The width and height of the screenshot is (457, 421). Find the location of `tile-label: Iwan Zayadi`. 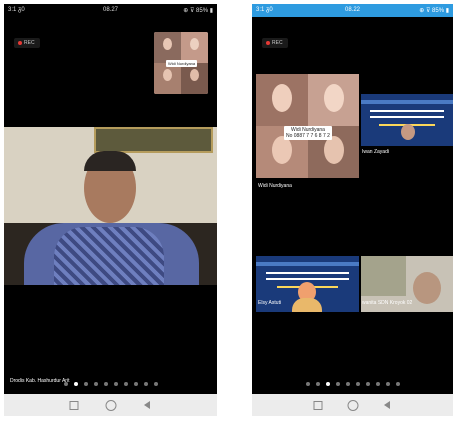

tile-label: Iwan Zayadi is located at coordinates (375, 152).